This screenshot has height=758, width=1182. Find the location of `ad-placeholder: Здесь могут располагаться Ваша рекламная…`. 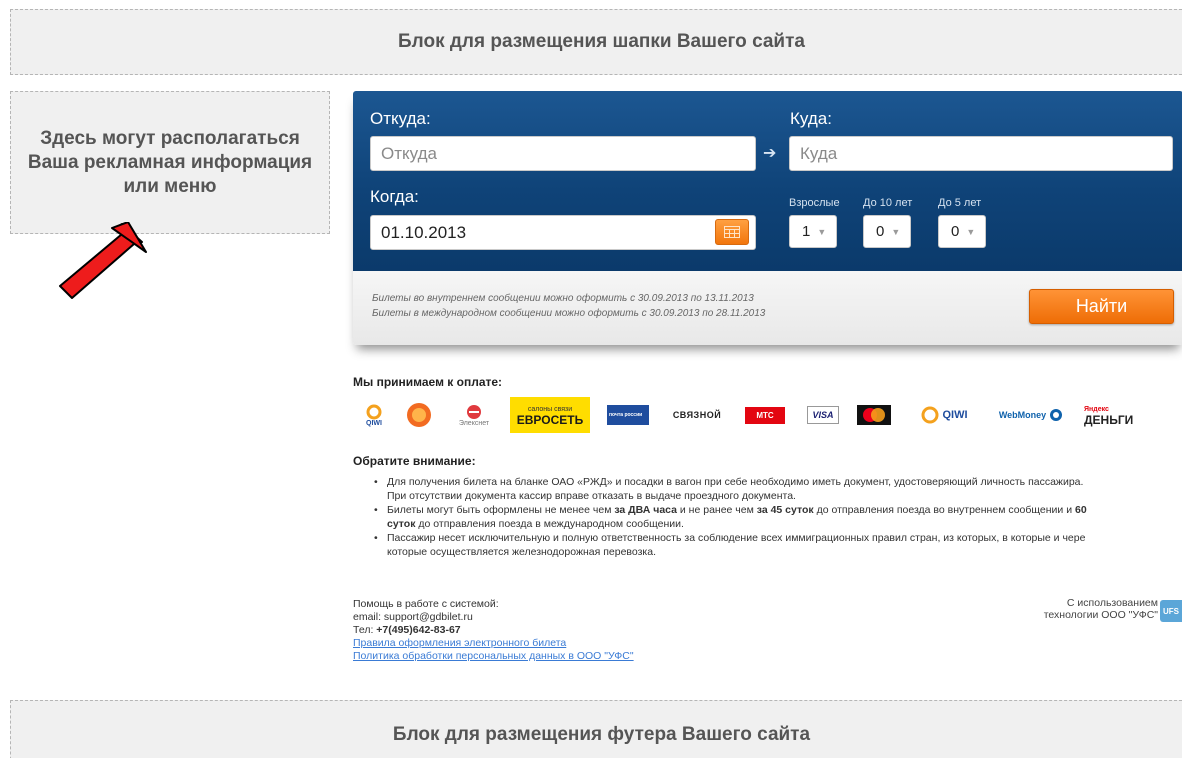

ad-placeholder: Здесь могут располагаться Ваша рекламная… is located at coordinates (170, 162).